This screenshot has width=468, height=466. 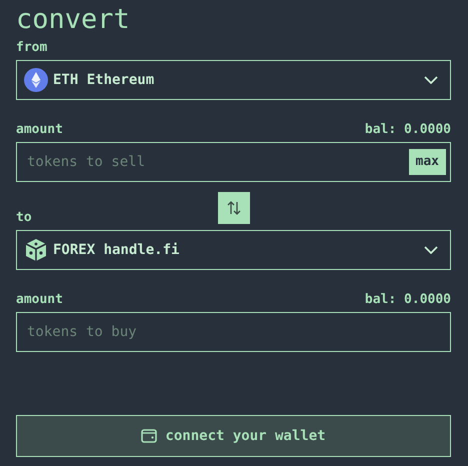 What do you see at coordinates (32, 48) in the screenshot?
I see `field-label: from` at bounding box center [32, 48].